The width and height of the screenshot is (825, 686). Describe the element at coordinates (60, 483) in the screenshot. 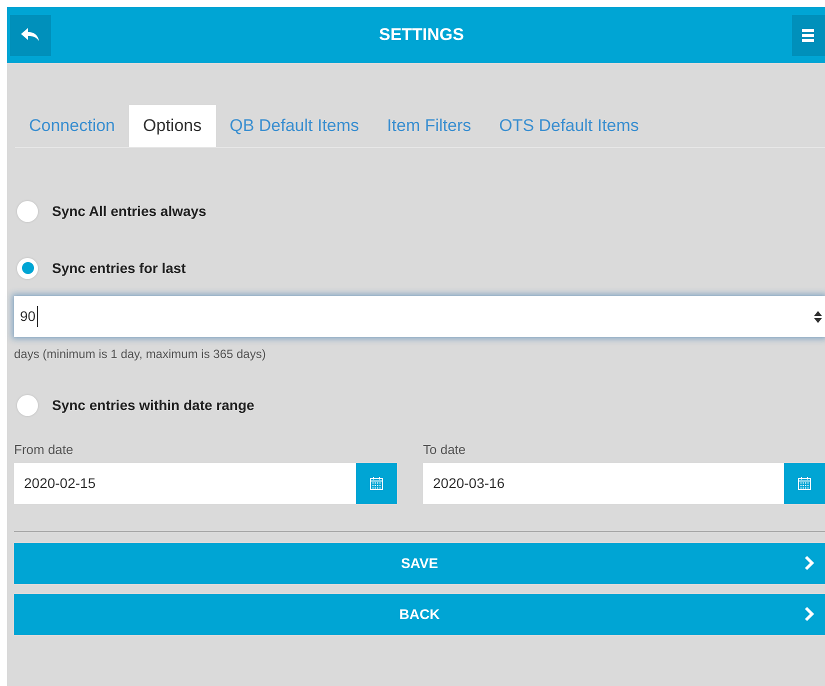

I see `date-value: 2020-02-15` at that location.